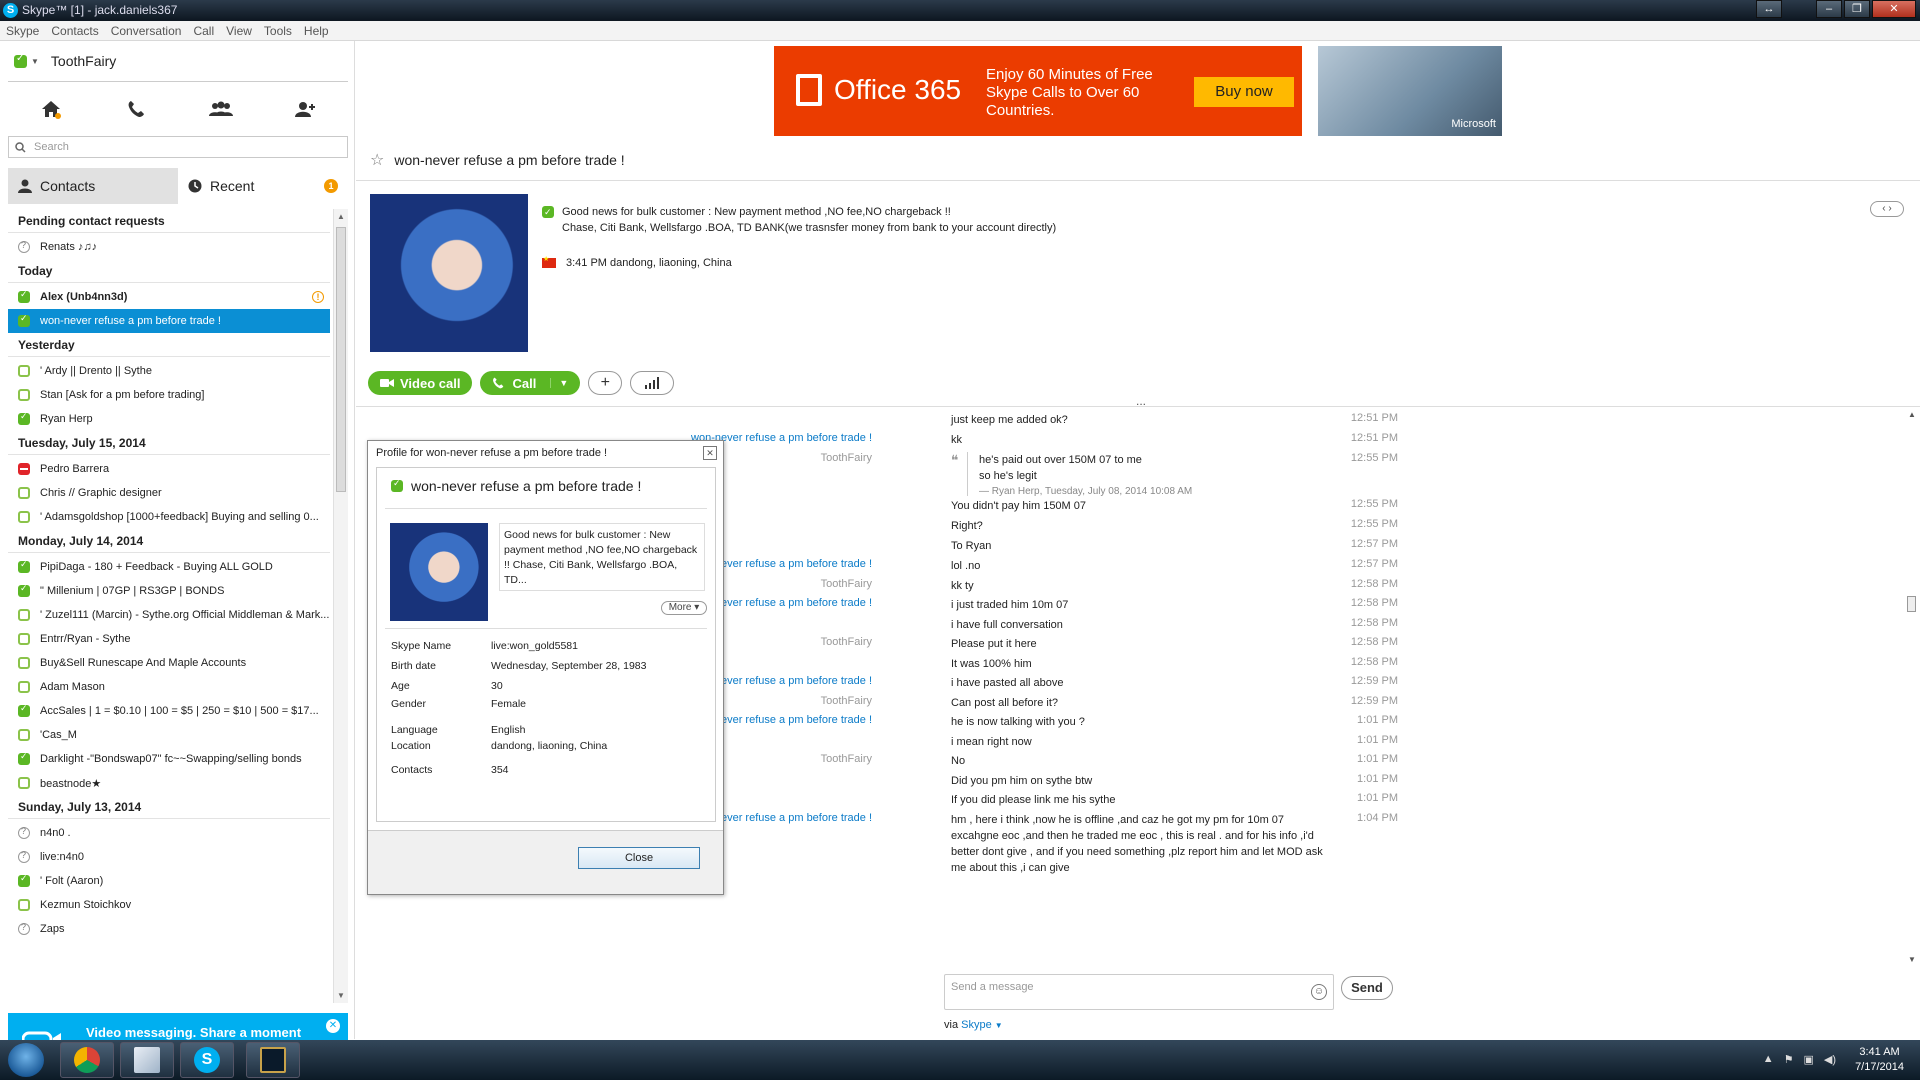 Image resolution: width=1920 pixels, height=1080 pixels. Describe the element at coordinates (263, 186) in the screenshot. I see `tab-recent: Recent 1` at that location.